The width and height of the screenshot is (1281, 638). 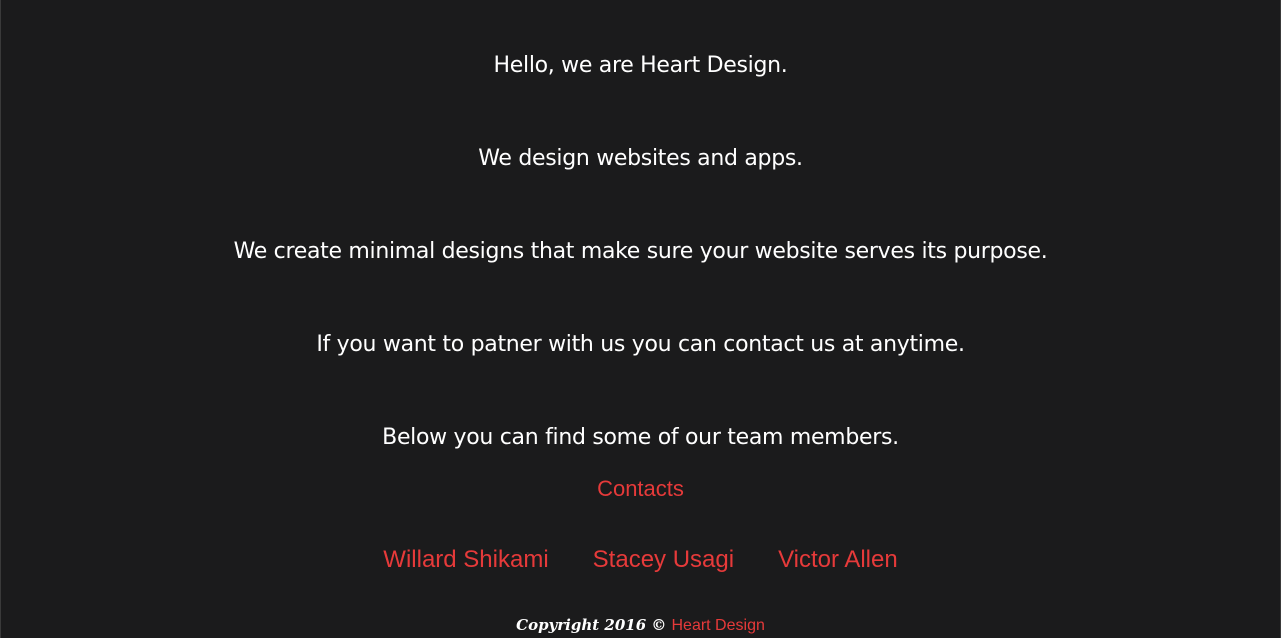 I want to click on footer-brand-link: Heart Design, so click(x=717, y=625).